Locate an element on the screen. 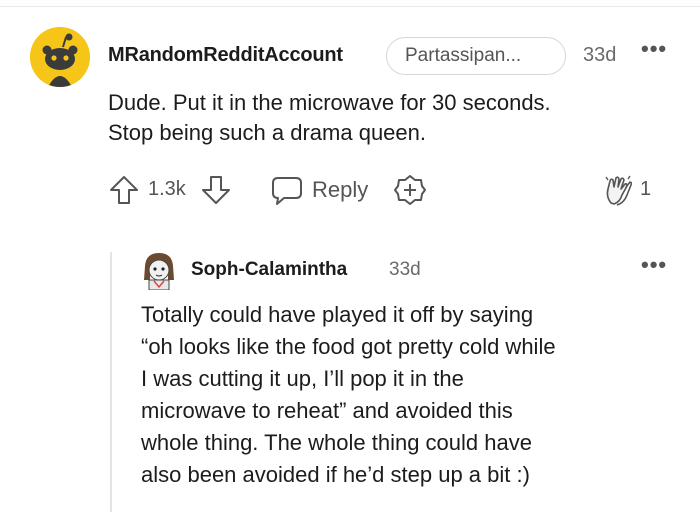 The image size is (700, 512). clapping-hands-award-icon is located at coordinates (619, 190).